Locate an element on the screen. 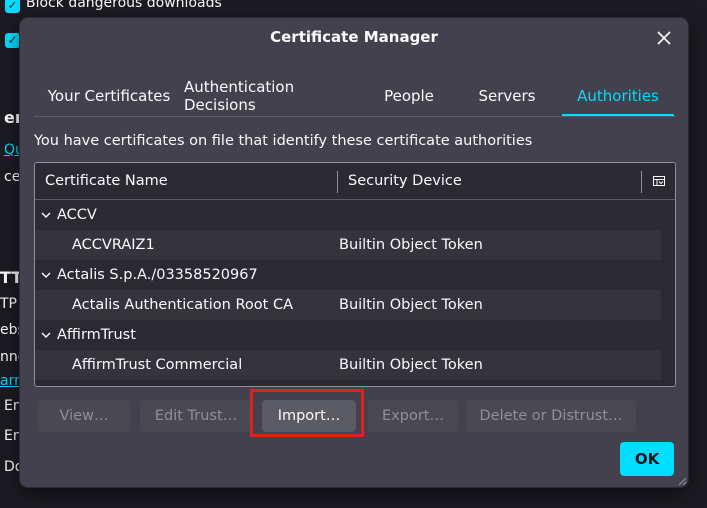  column-separator is located at coordinates (337, 182).